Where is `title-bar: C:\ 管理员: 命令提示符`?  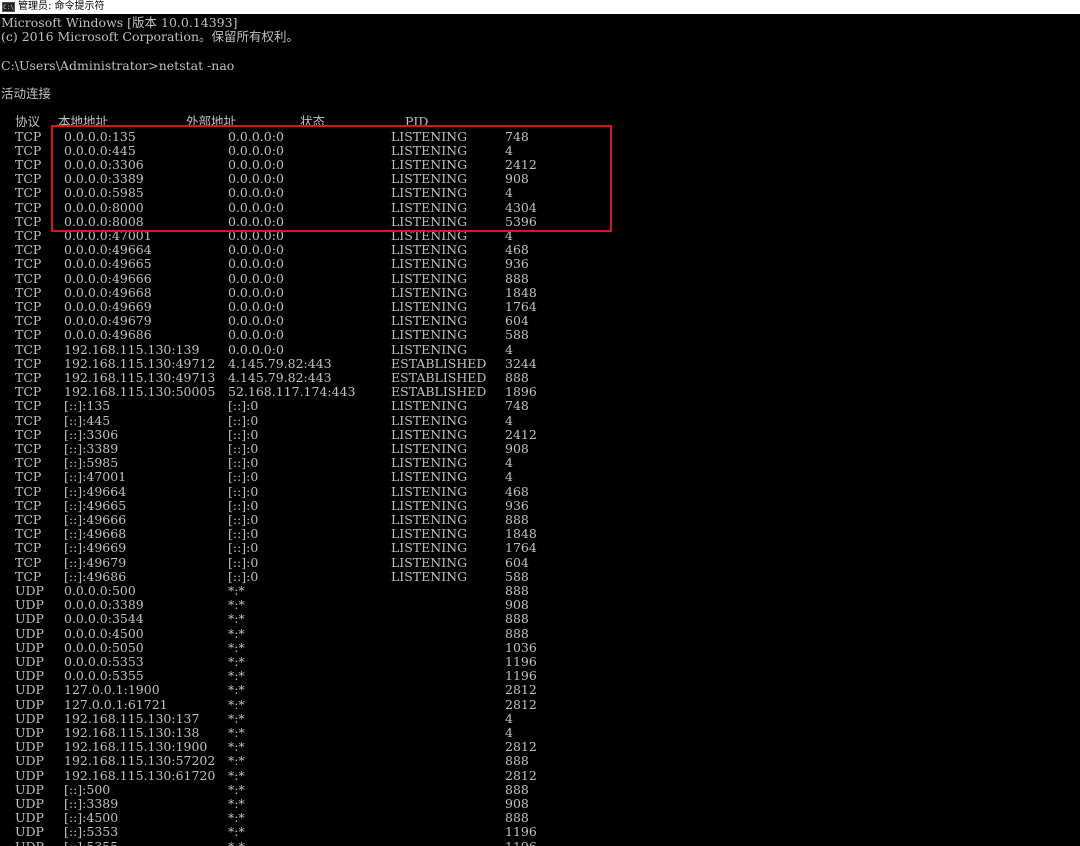 title-bar: C:\ 管理员: 命令提示符 is located at coordinates (540, 7).